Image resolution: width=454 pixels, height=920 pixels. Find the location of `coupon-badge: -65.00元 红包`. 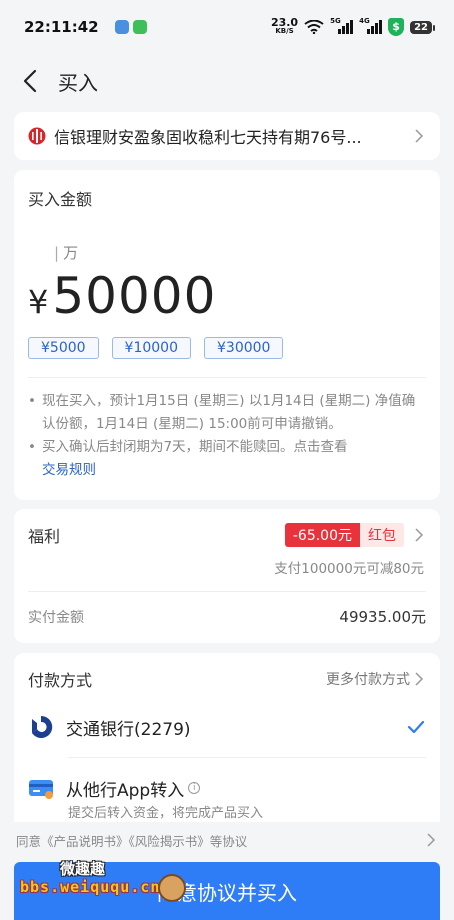

coupon-badge: -65.00元 红包 is located at coordinates (355, 535).